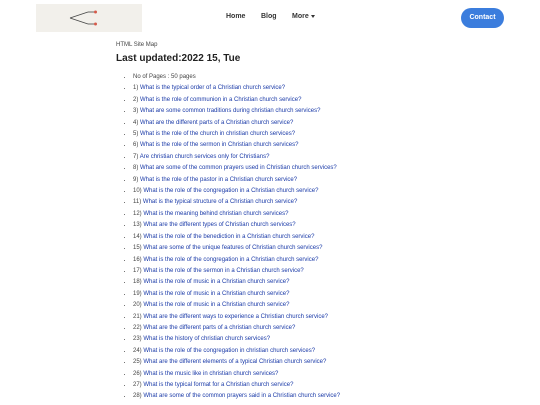 The height and width of the screenshot is (405, 540). What do you see at coordinates (136, 99) in the screenshot?
I see `item-number: 2)` at bounding box center [136, 99].